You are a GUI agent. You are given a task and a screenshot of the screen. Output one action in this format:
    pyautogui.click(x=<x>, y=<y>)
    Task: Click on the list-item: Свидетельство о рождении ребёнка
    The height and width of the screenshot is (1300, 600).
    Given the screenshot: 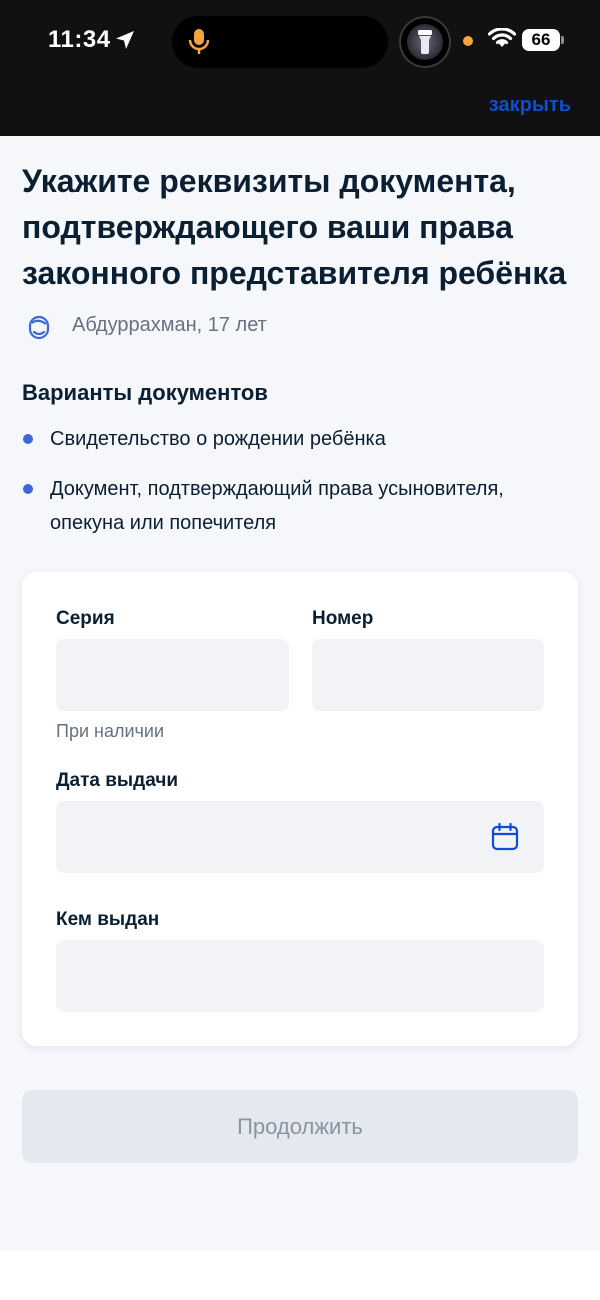 What is the action you would take?
    pyautogui.click(x=302, y=439)
    